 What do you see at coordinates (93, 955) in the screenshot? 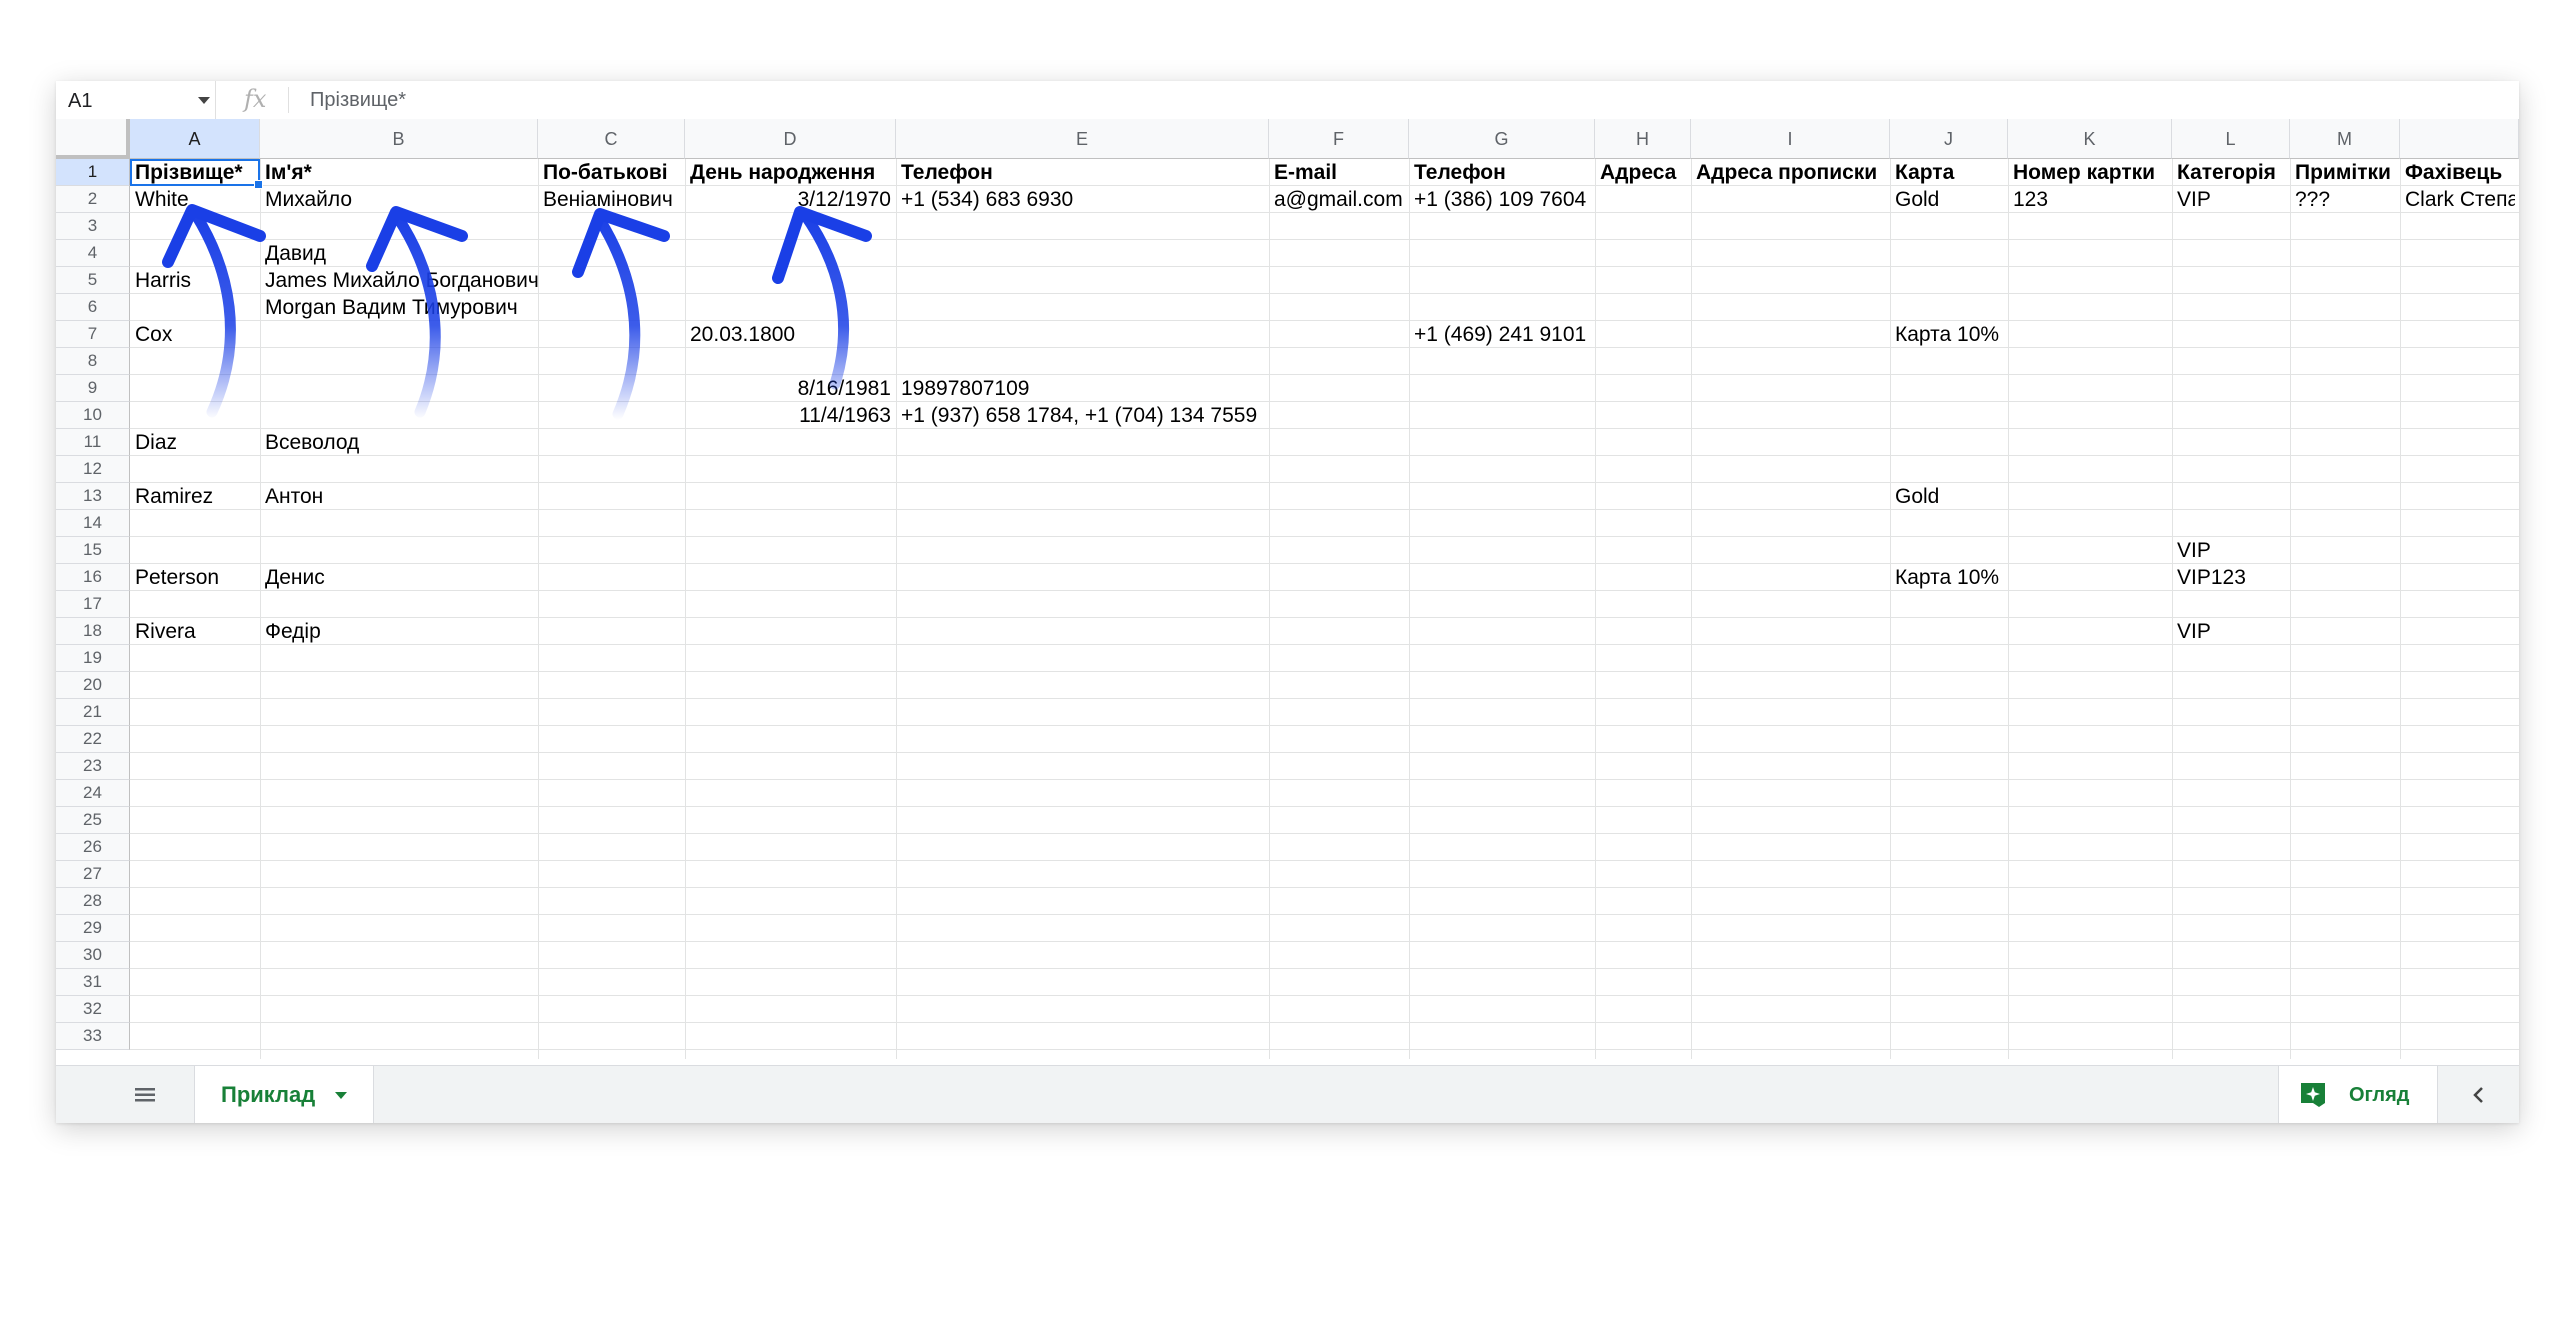
I see `row-header: 30` at bounding box center [93, 955].